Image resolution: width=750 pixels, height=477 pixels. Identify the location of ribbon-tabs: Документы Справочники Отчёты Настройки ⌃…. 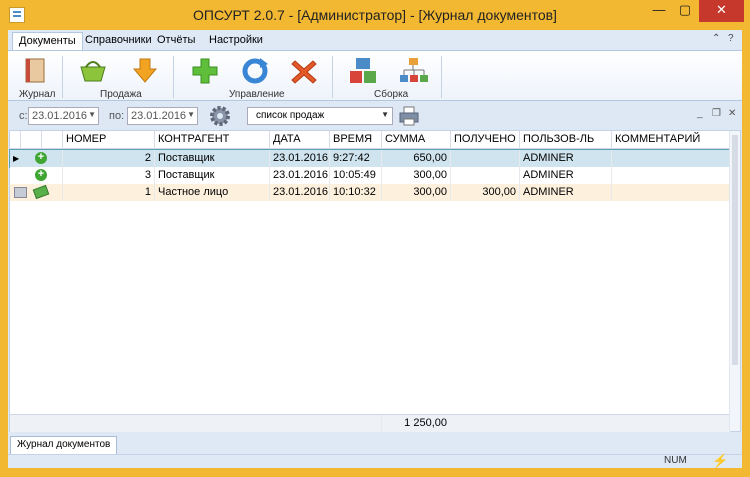
(375, 40).